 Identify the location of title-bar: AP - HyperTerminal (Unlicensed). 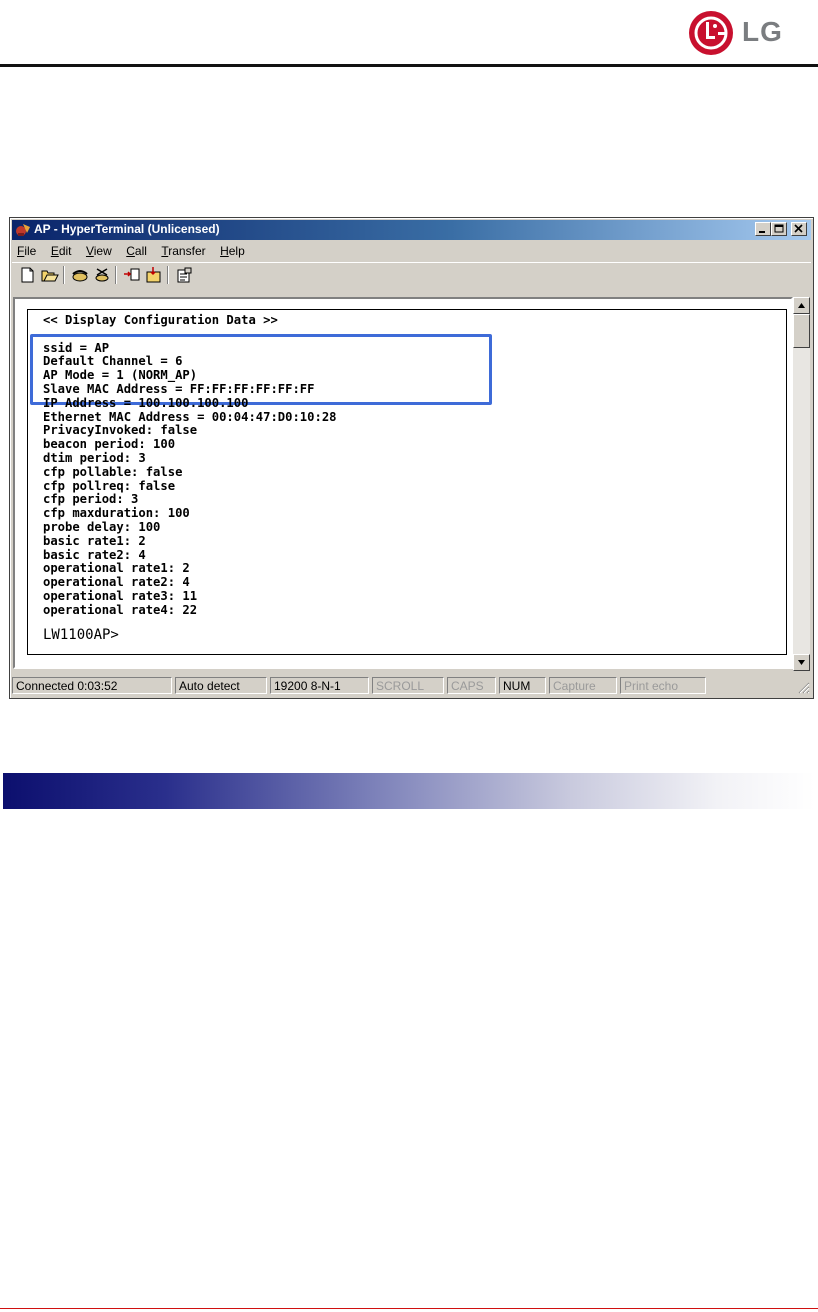
(411, 230).